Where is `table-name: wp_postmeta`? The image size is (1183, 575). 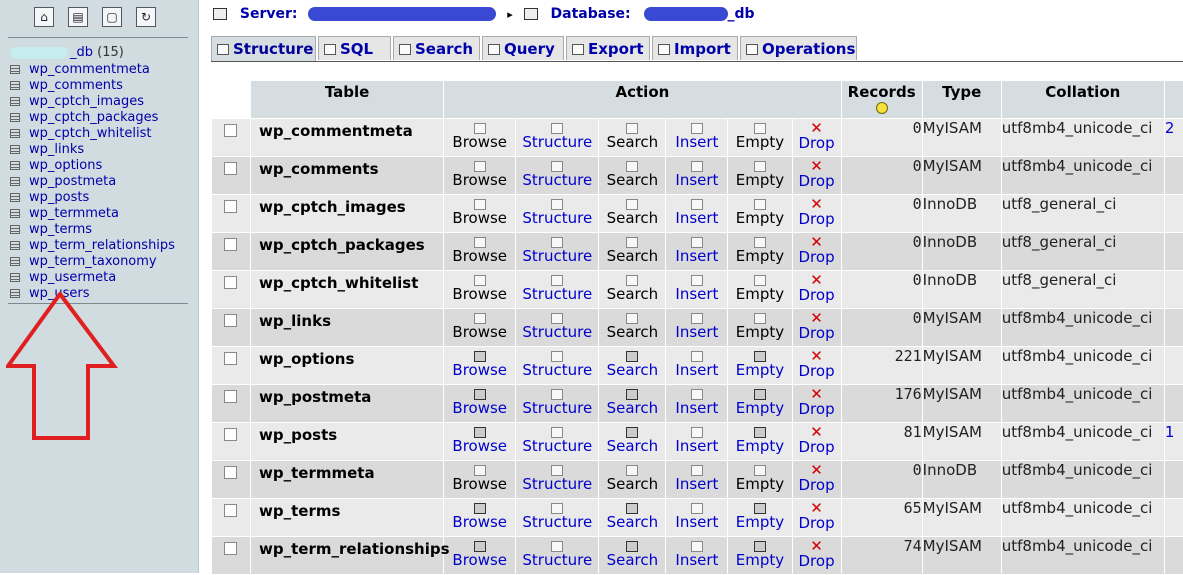 table-name: wp_postmeta is located at coordinates (347, 395).